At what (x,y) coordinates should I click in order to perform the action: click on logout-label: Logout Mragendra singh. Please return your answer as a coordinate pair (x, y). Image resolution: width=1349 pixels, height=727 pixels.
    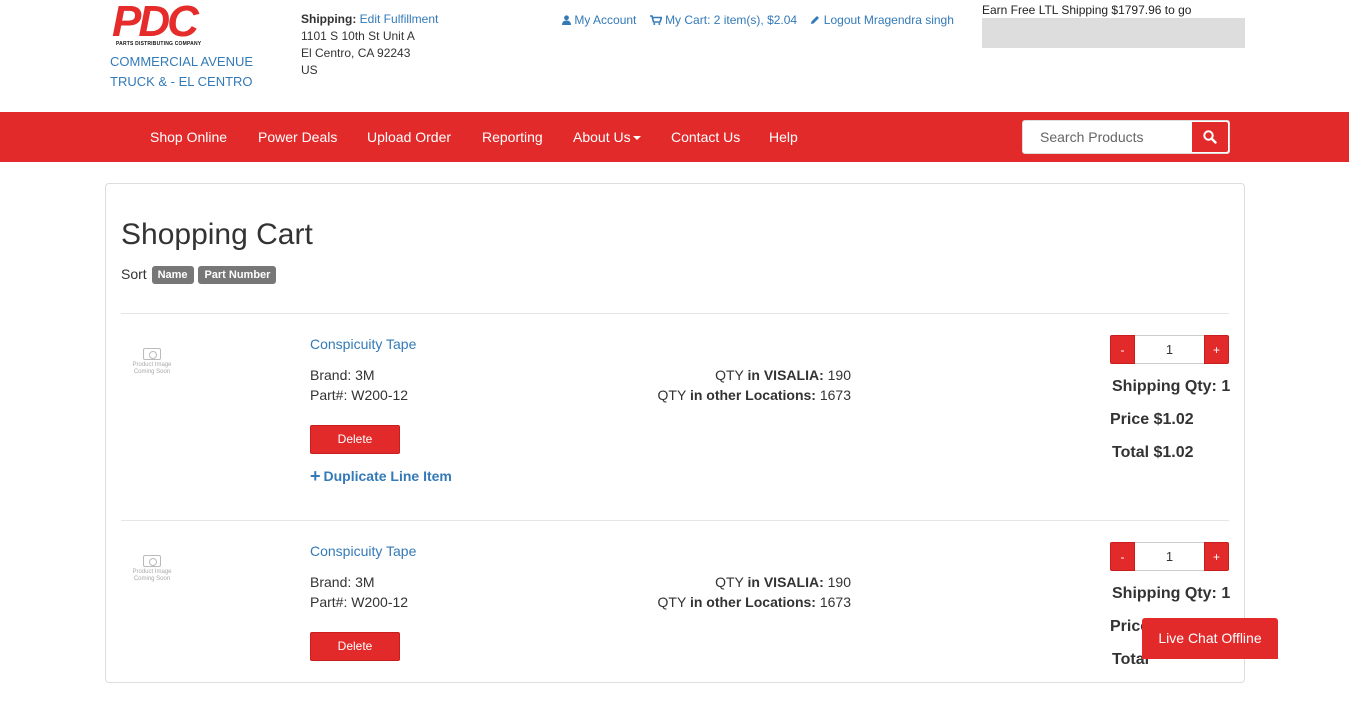
    Looking at the image, I should click on (888, 20).